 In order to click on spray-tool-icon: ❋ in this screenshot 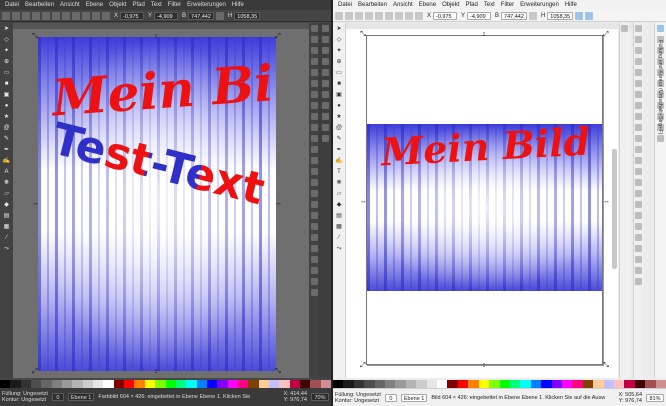, I will do `click(6, 183)`.